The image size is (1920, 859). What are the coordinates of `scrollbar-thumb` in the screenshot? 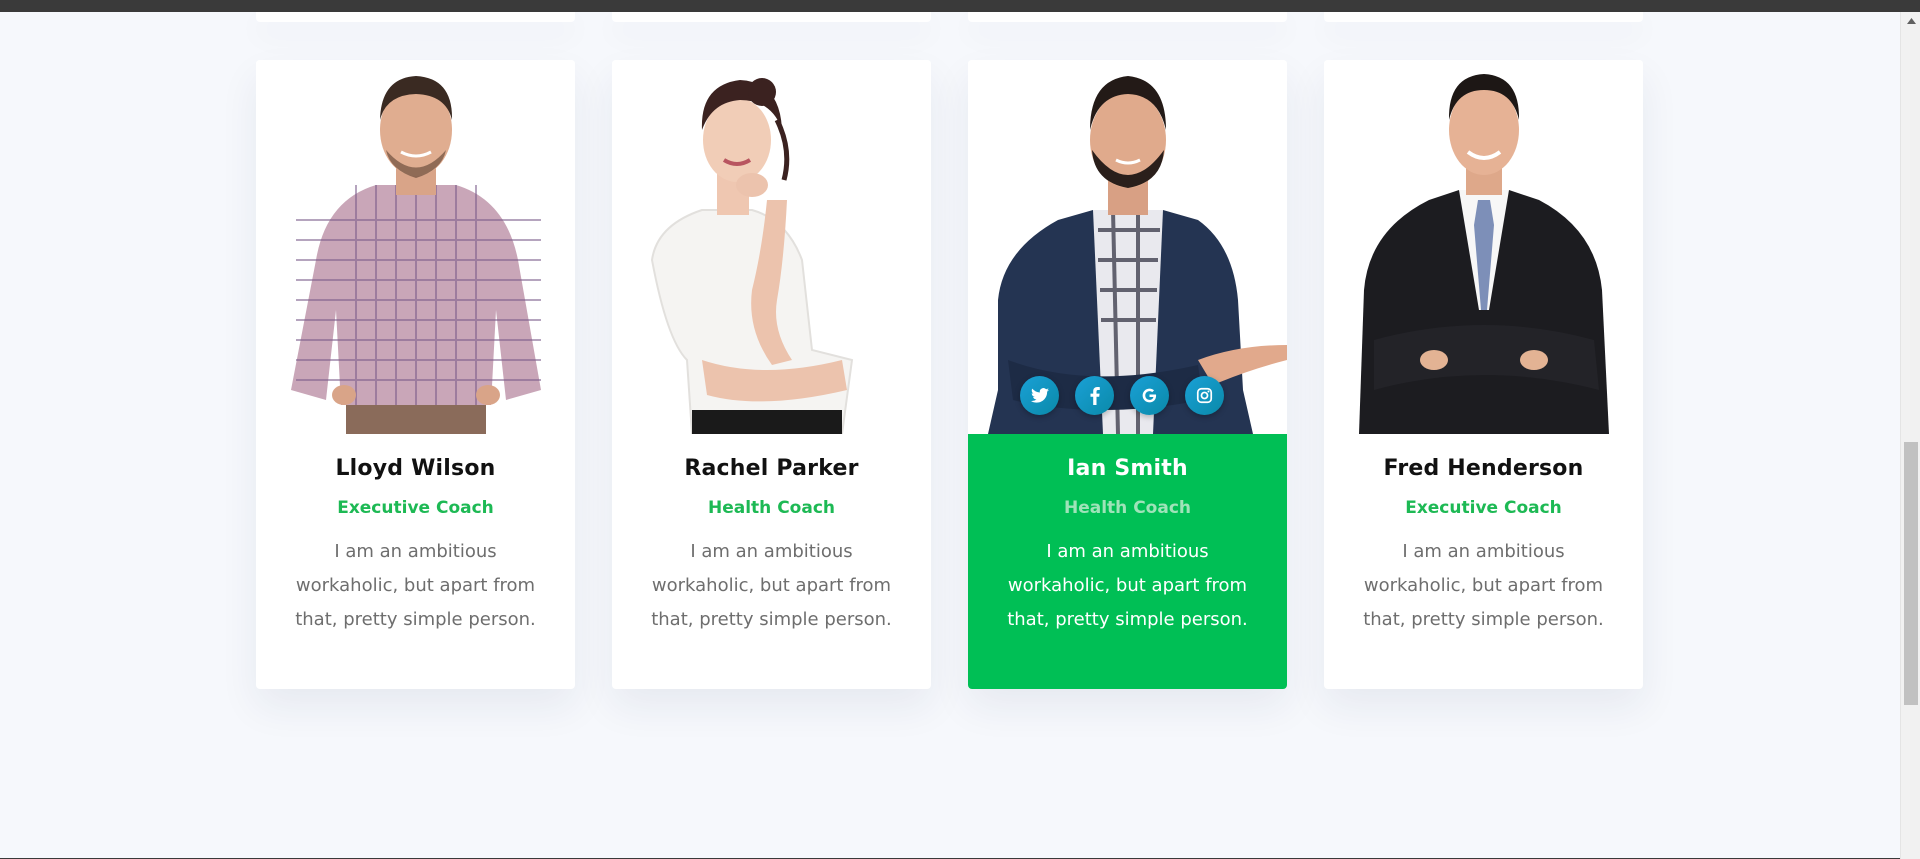 It's located at (1911, 573).